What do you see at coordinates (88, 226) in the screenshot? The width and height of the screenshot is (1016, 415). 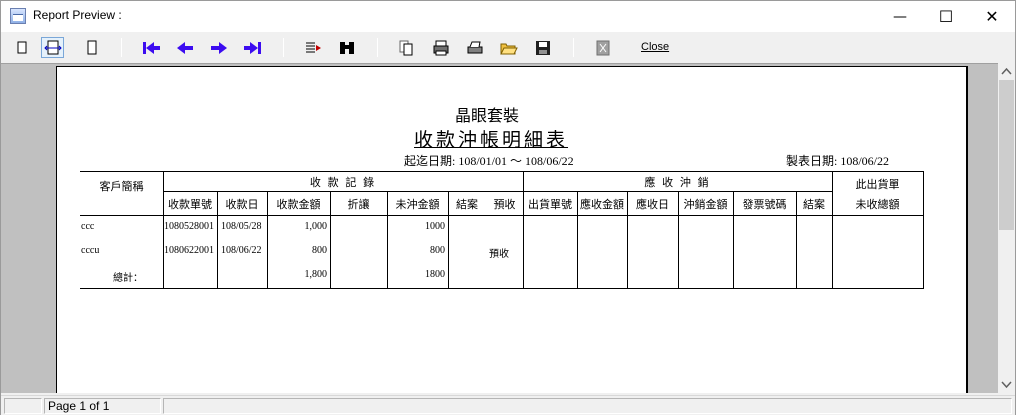 I see `row1-customer: ccc` at bounding box center [88, 226].